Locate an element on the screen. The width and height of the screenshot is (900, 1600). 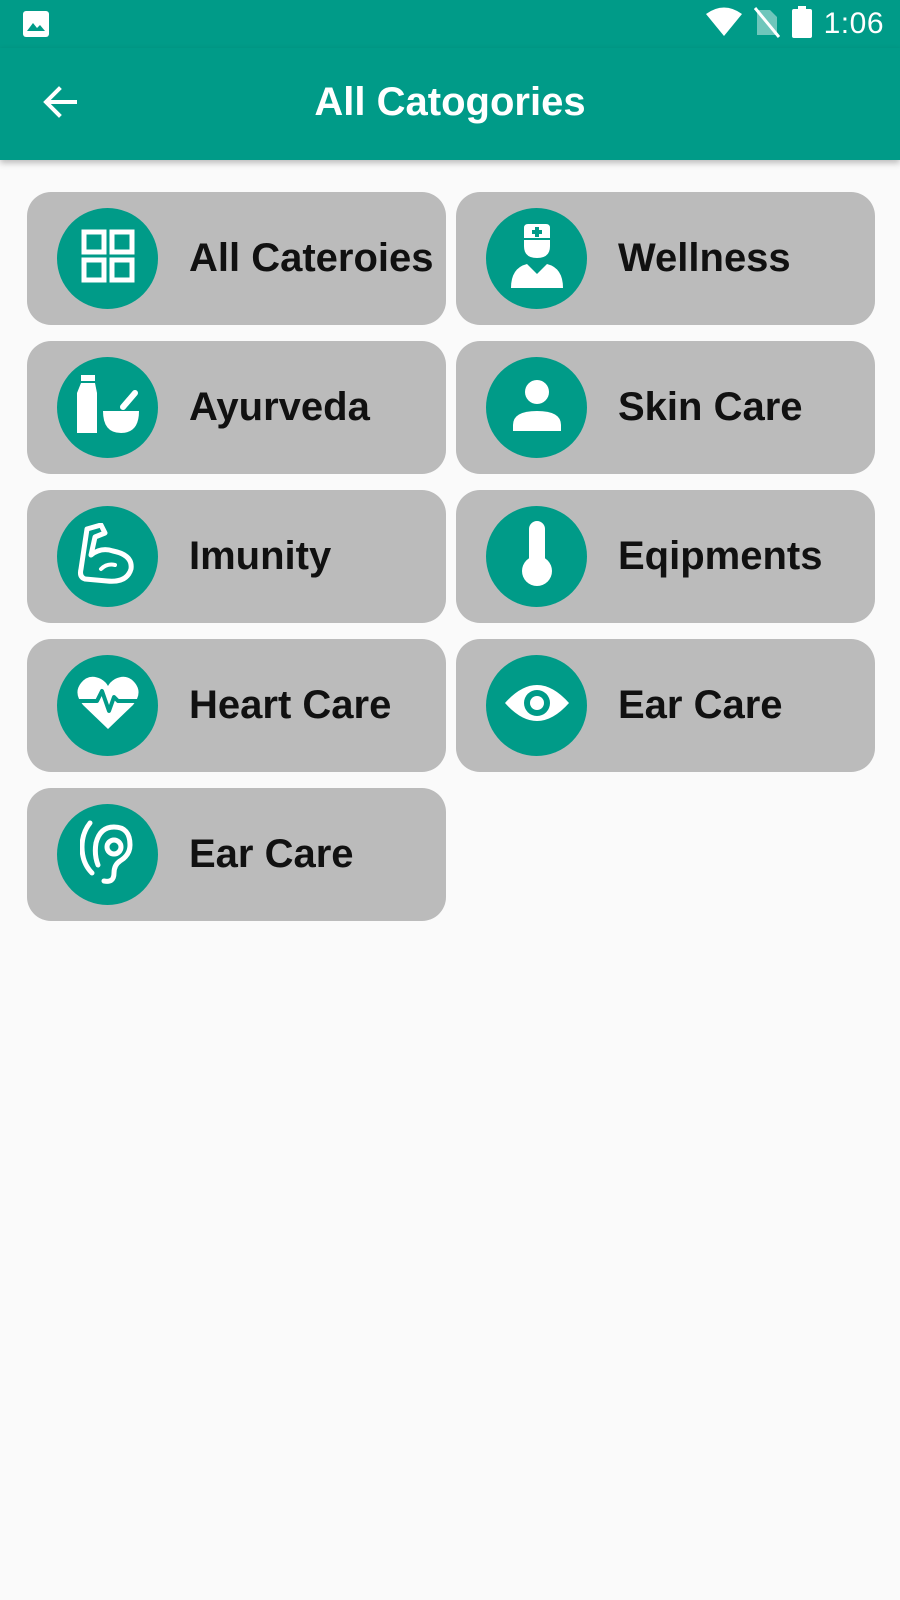
flexed-arm-icon is located at coordinates (108, 556).